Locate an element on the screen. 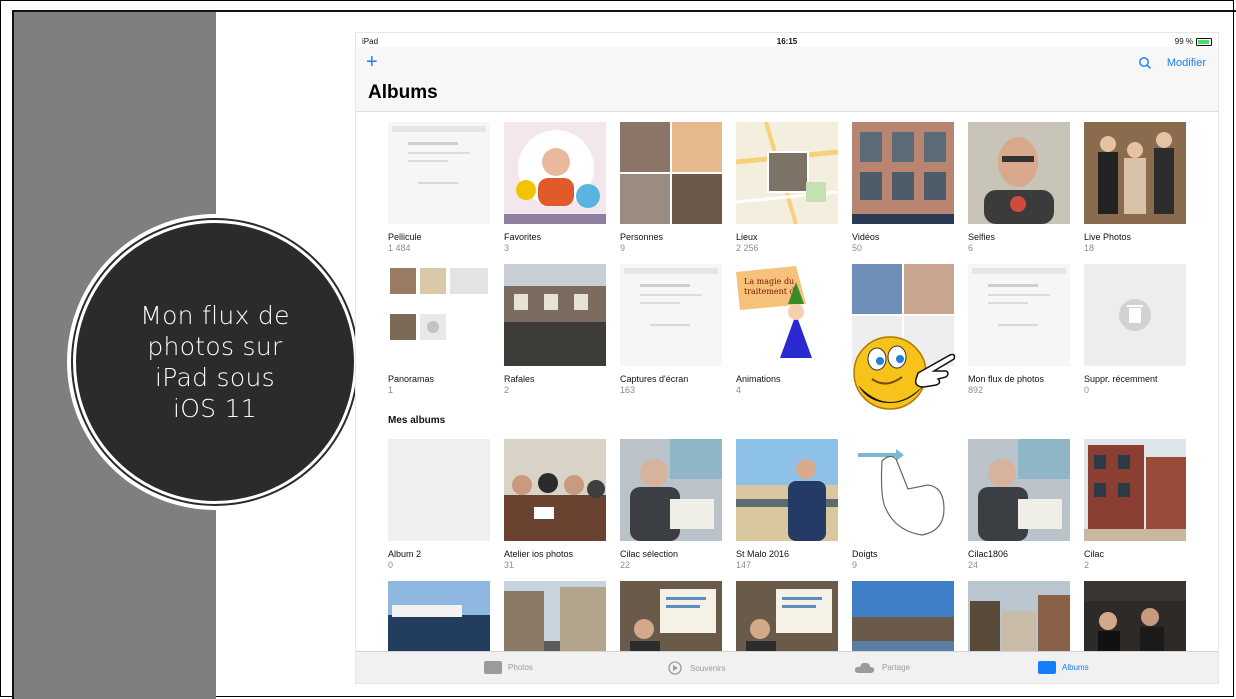  album-tile: Panoramas 1 is located at coordinates (439, 329).